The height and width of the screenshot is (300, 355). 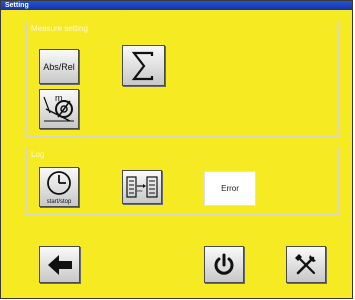 I want to click on sigma-icon, so click(x=142, y=65).